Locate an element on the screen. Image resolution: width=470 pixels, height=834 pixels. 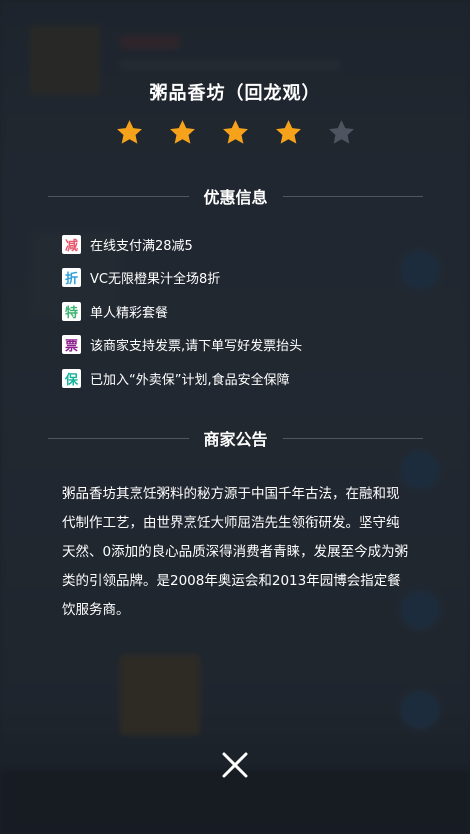
list-item: 折 VC无限橙果汁全场8折 is located at coordinates (242, 278).